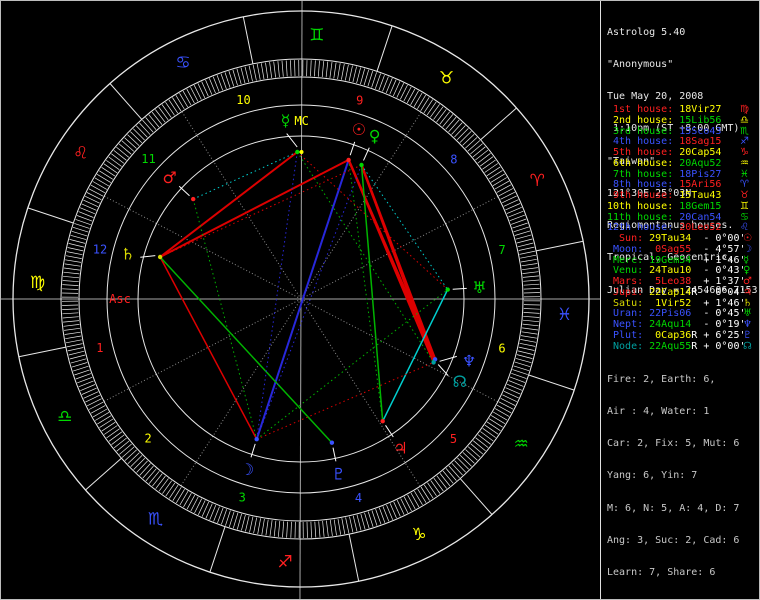 This screenshot has width=760, height=600. Describe the element at coordinates (241, 392) in the screenshot. I see `house-cusp-line` at that location.